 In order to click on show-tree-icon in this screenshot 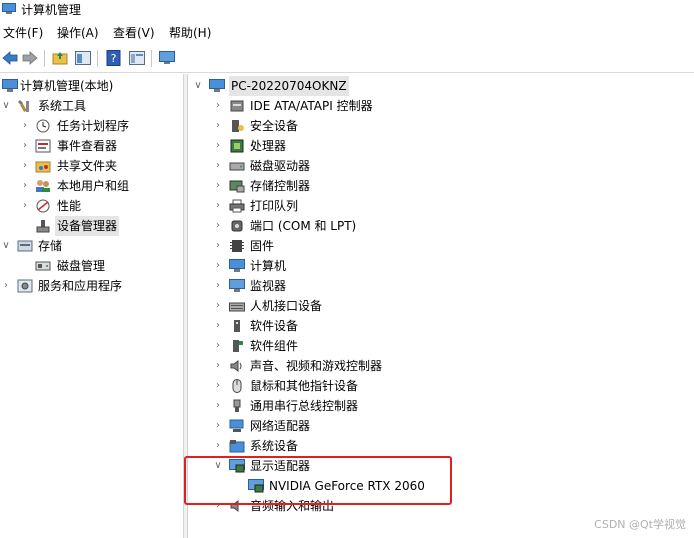, I will do `click(83, 58)`.